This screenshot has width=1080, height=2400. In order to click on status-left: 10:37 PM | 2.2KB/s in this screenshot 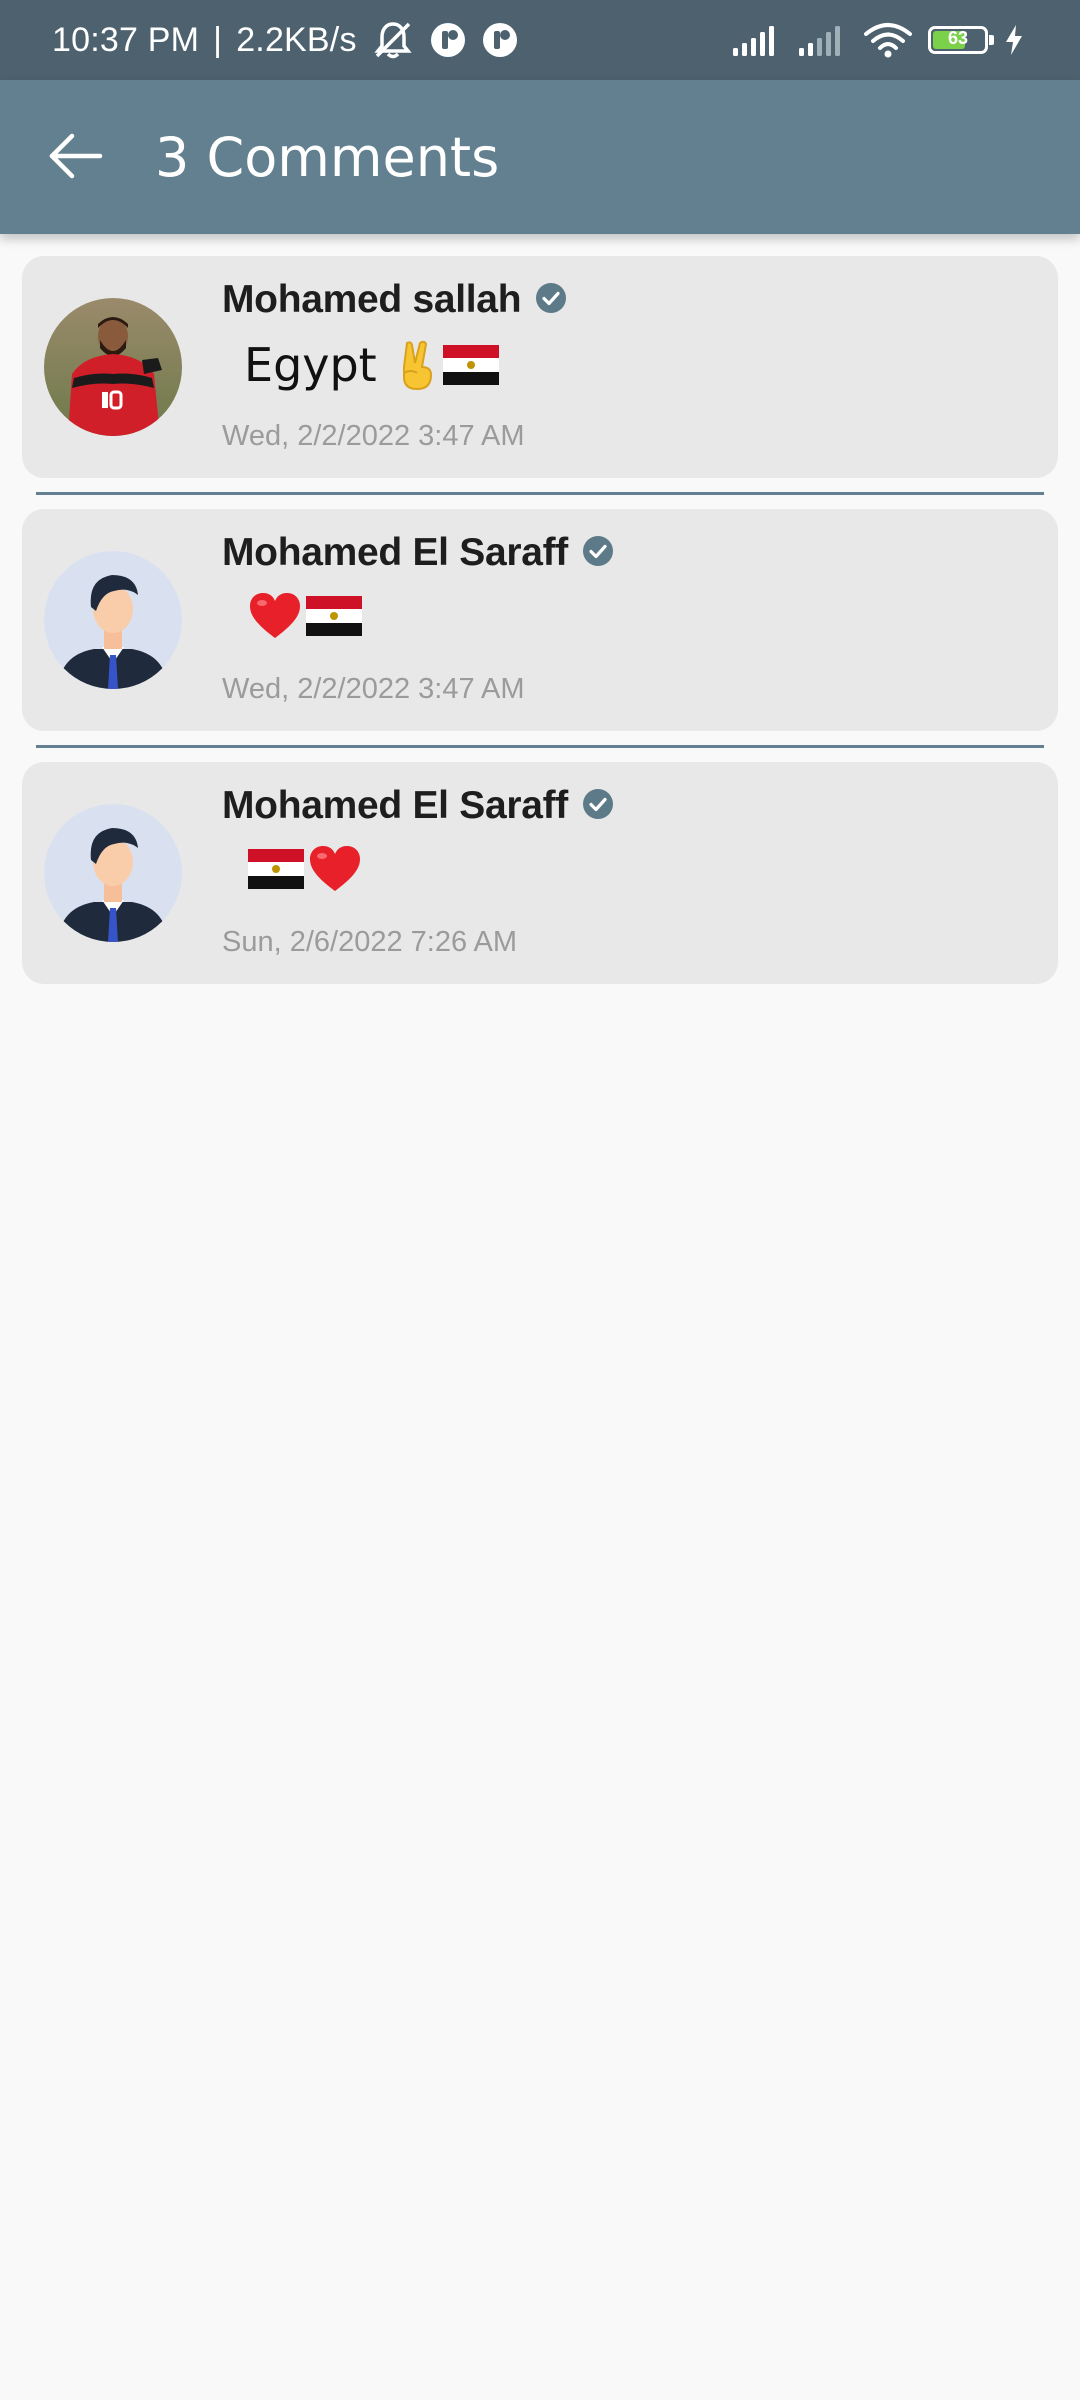, I will do `click(285, 40)`.